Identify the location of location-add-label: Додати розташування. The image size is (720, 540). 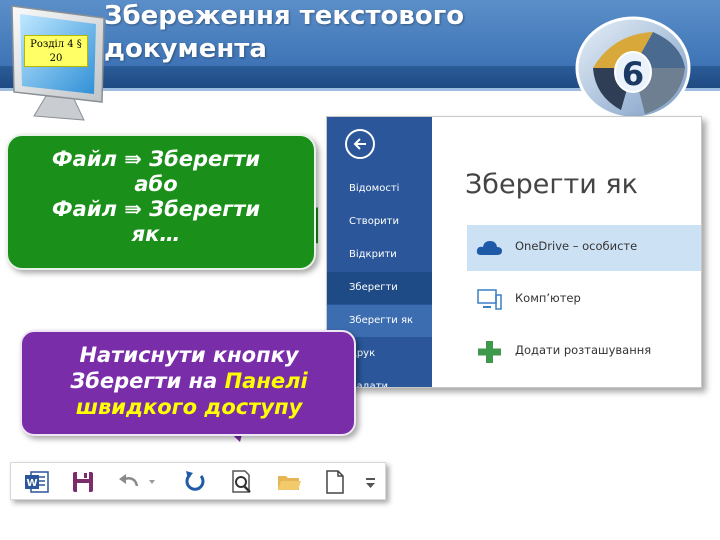
(583, 350).